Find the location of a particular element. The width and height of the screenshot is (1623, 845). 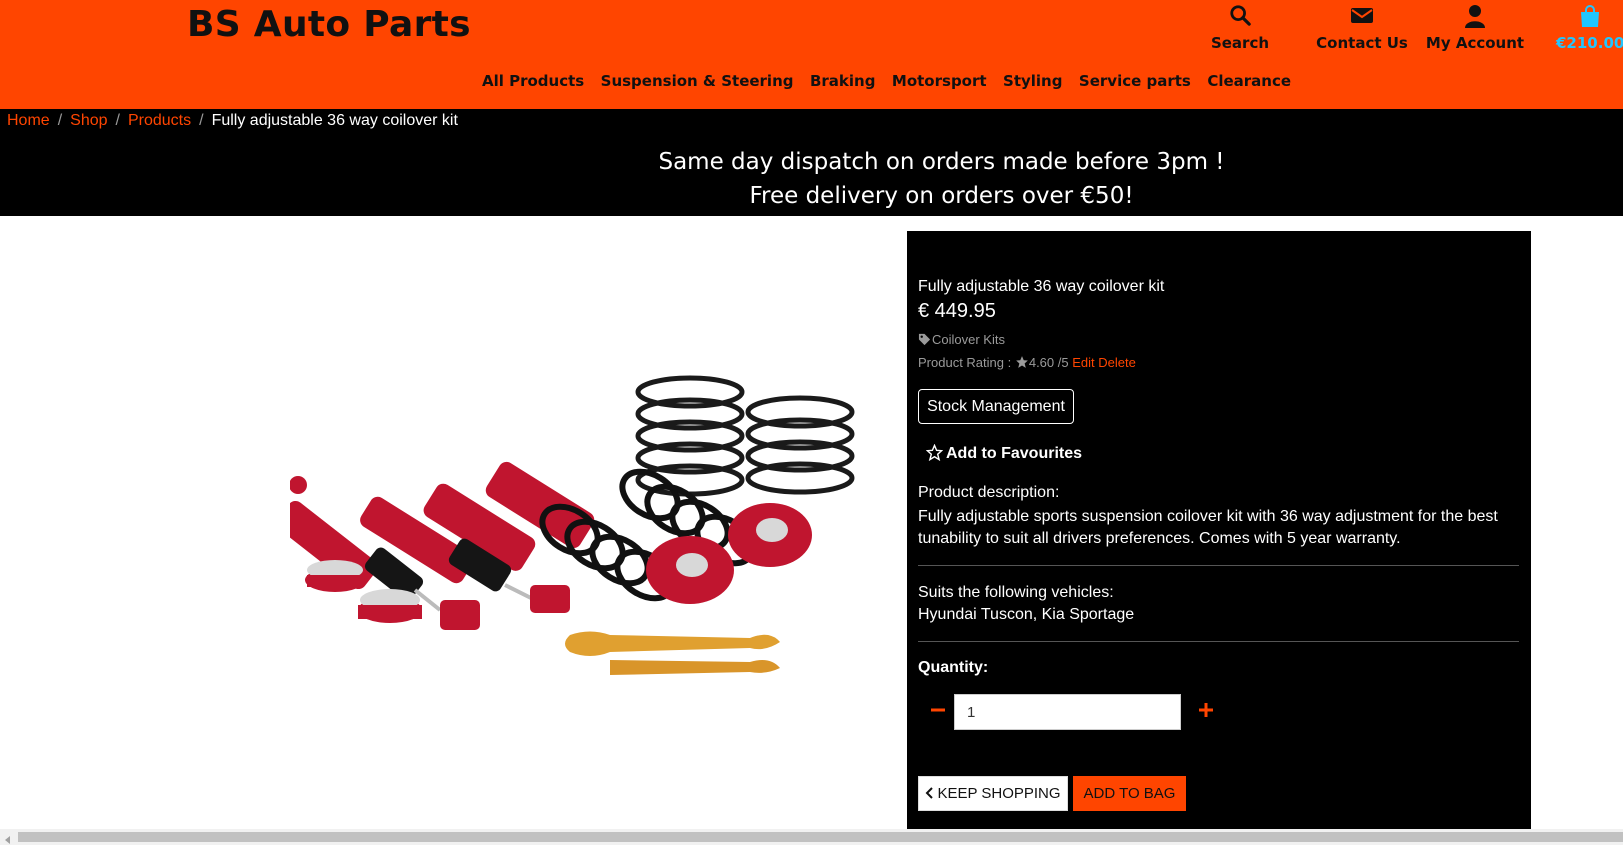

contact-link: Contact Us is located at coordinates (1362, 27).